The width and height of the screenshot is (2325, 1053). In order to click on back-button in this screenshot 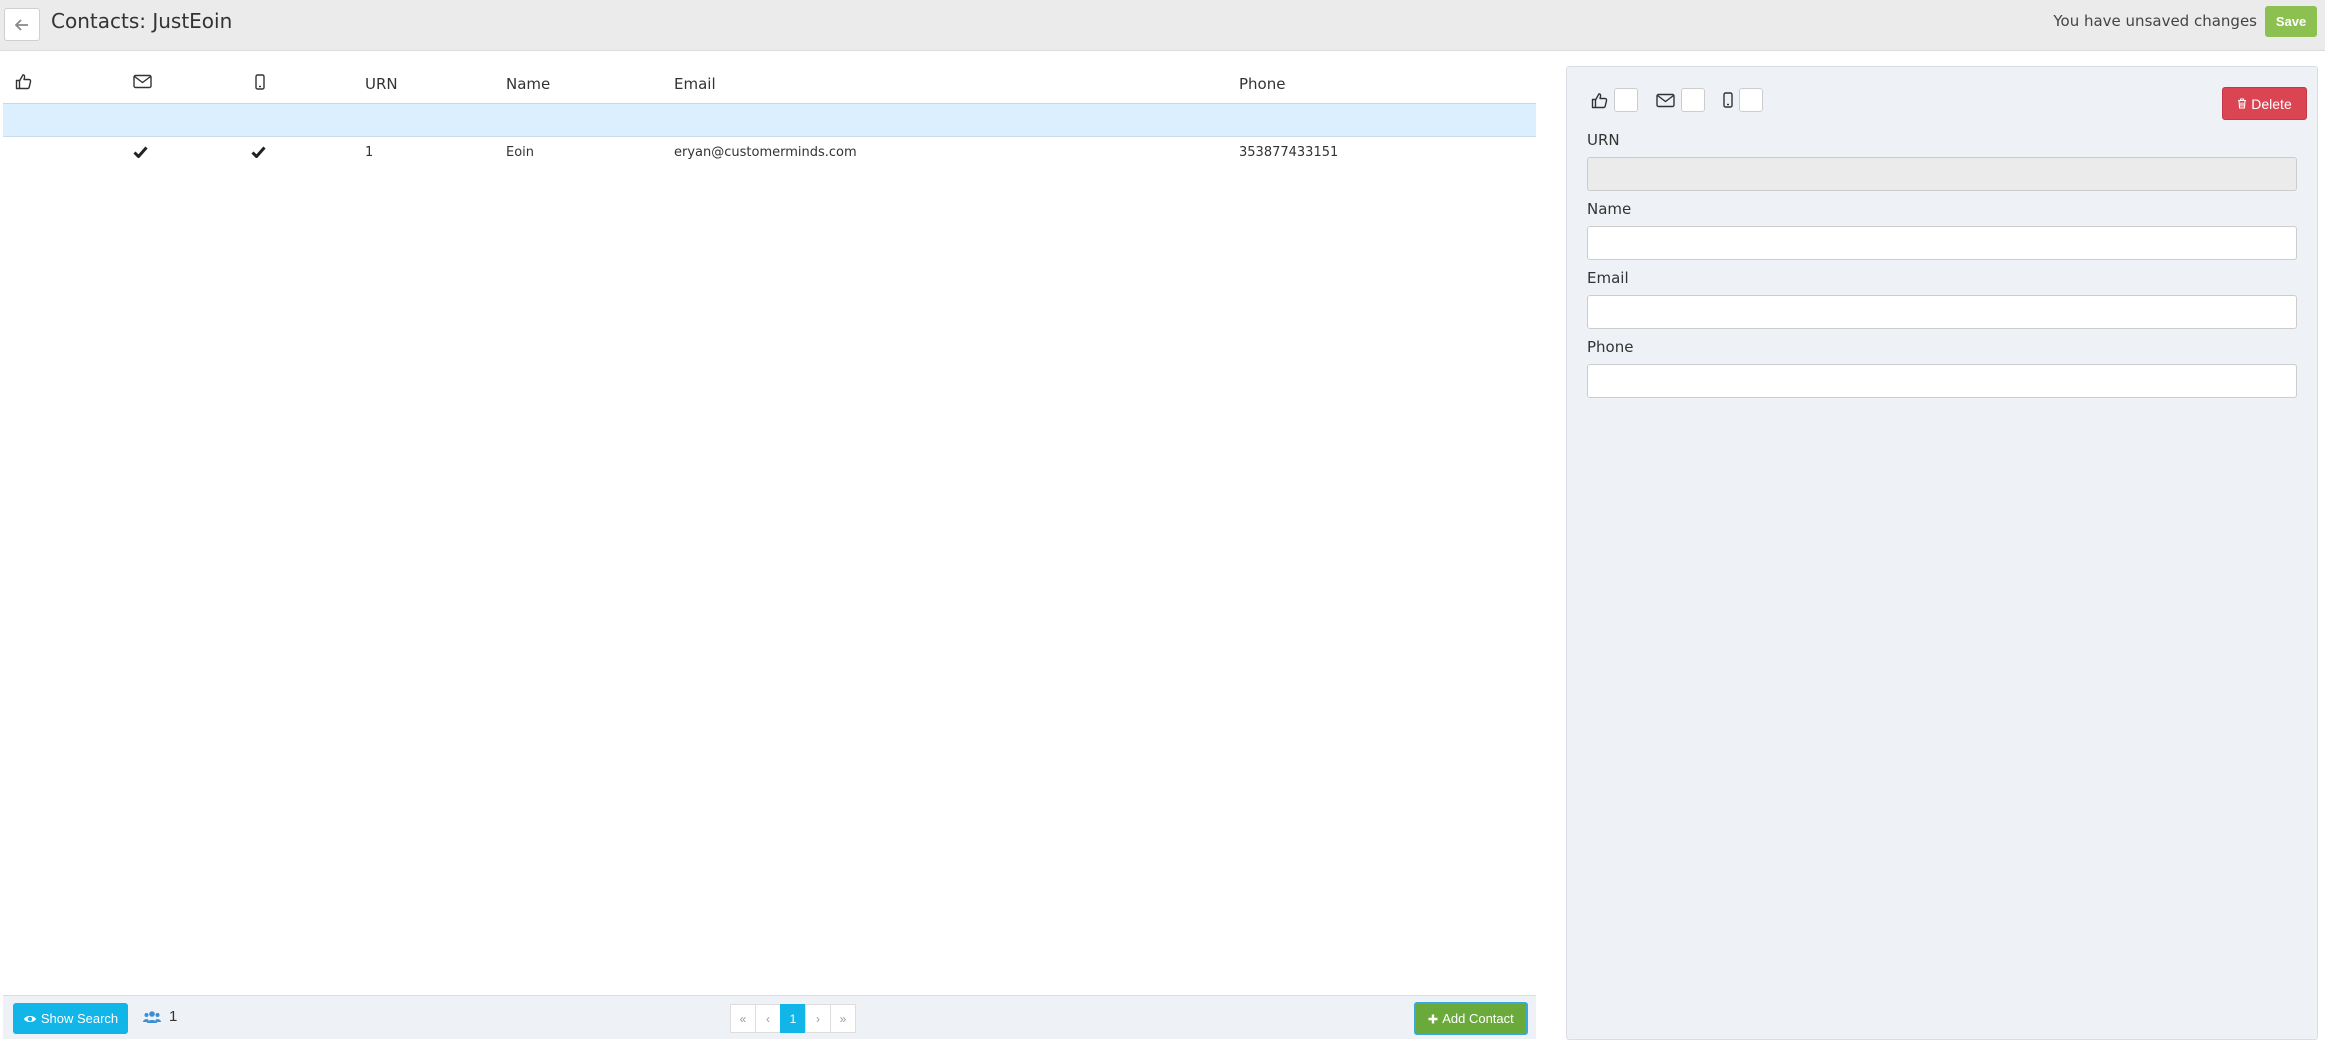, I will do `click(22, 24)`.